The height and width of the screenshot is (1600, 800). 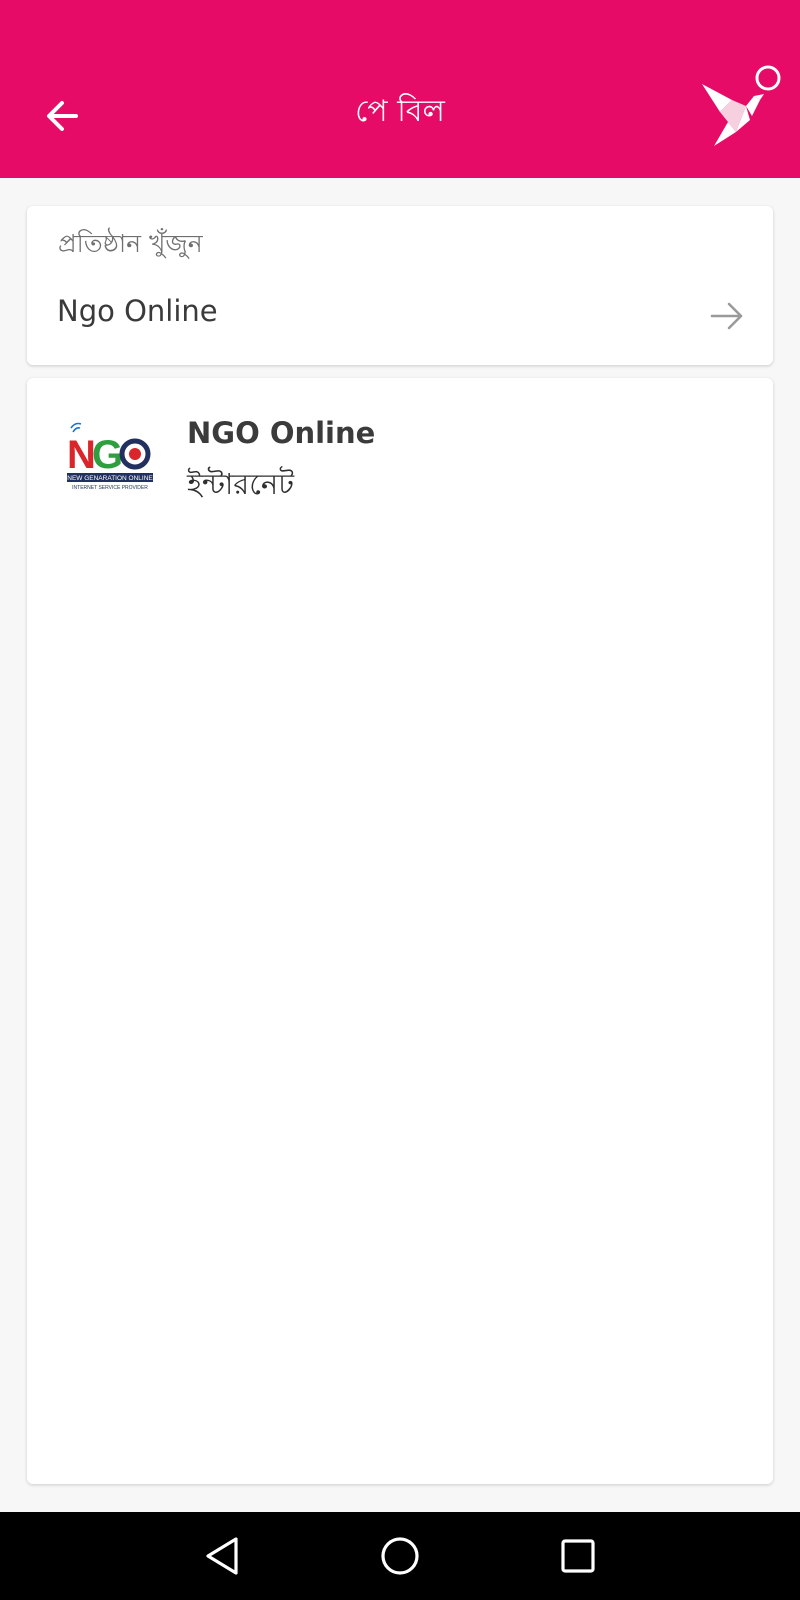 What do you see at coordinates (110, 478) in the screenshot?
I see `svg-text: NEW GENARATION ONLINE` at bounding box center [110, 478].